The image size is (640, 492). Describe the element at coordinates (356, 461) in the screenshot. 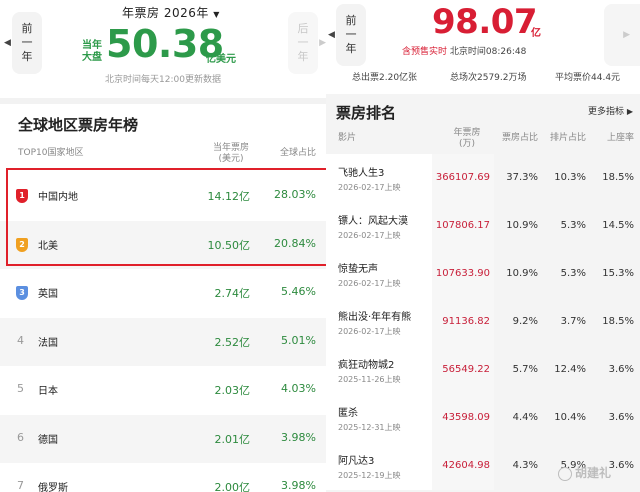

I see `movie-title: 阿凡达3` at that location.